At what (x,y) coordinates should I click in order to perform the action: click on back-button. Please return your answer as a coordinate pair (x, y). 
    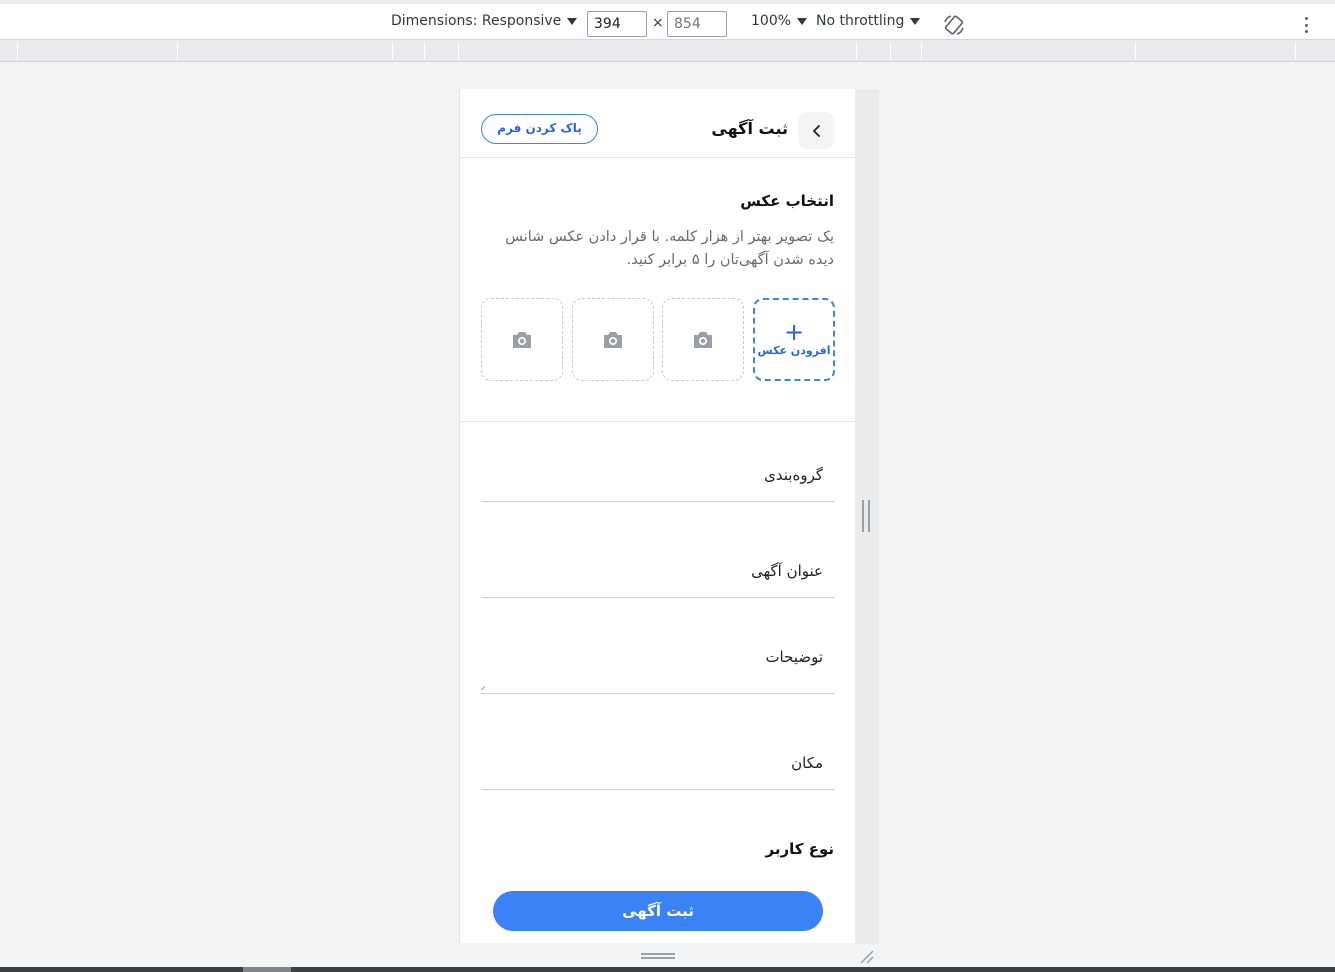
    Looking at the image, I should click on (816, 130).